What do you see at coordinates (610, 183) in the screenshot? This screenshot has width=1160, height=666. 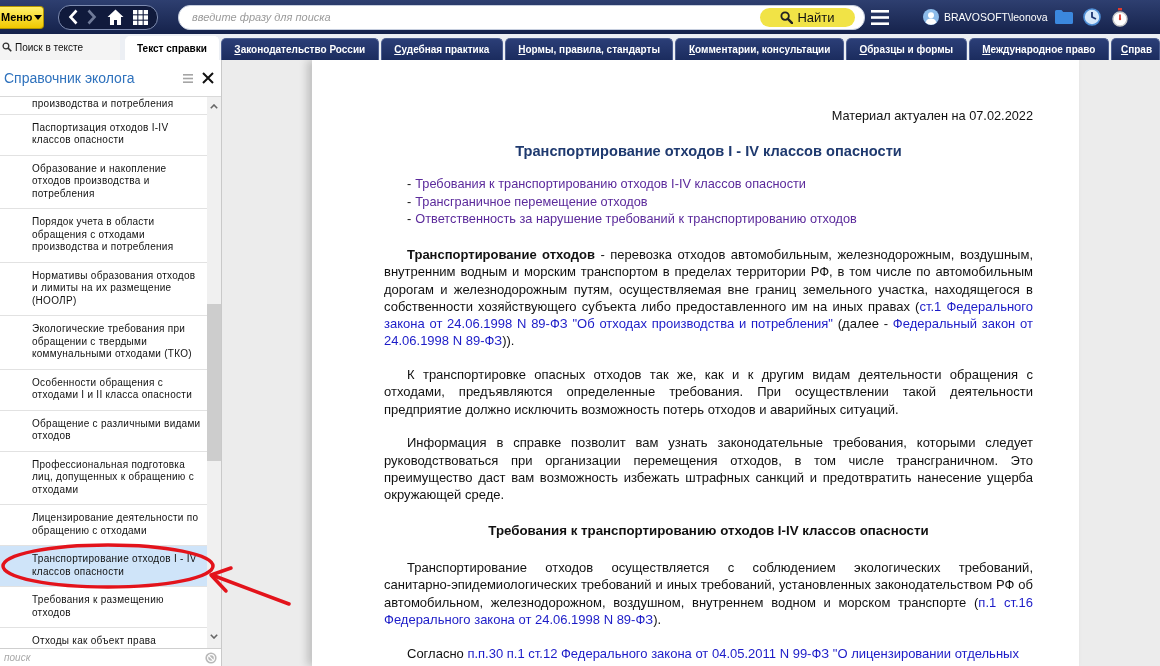 I see `contents-link: Требования к транспортированию отходов I-IV классов опасности` at bounding box center [610, 183].